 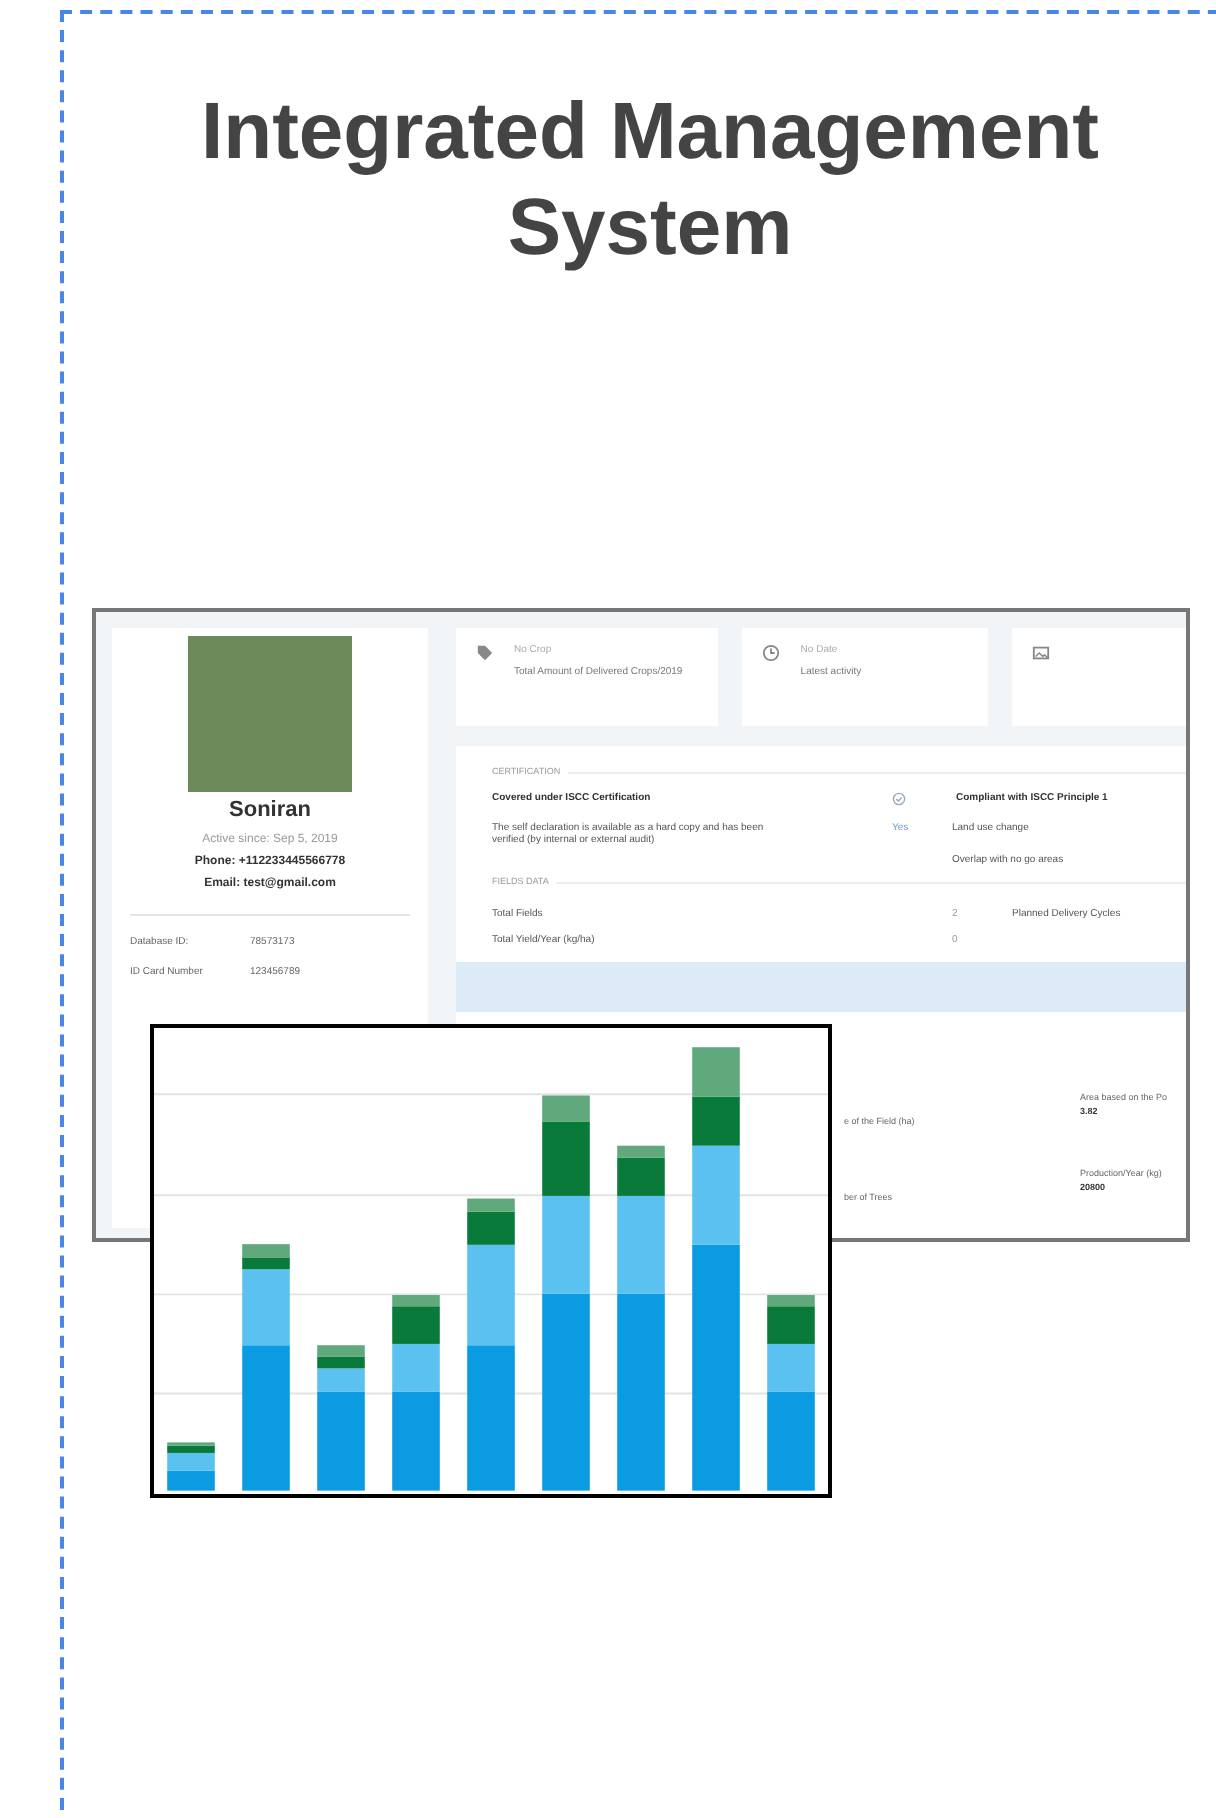 I want to click on tag-icon, so click(x=485, y=653).